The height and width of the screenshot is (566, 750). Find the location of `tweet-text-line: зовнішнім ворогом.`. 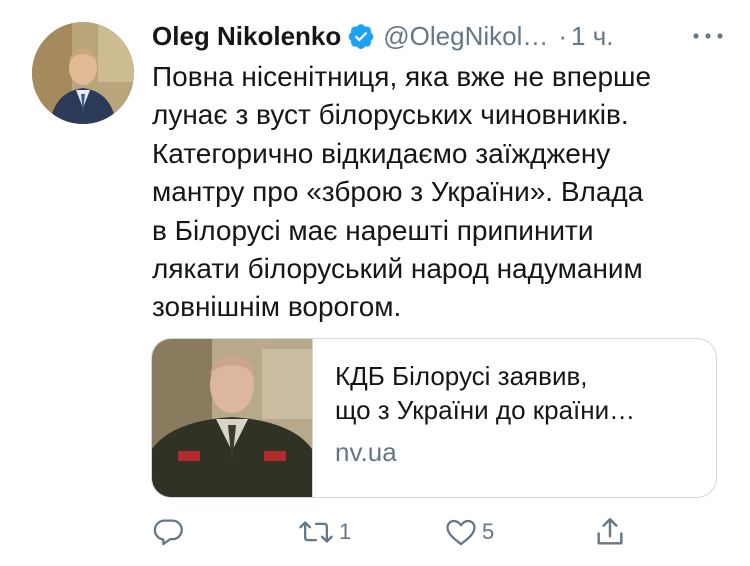

tweet-text-line: зовнішнім ворогом. is located at coordinates (277, 307).